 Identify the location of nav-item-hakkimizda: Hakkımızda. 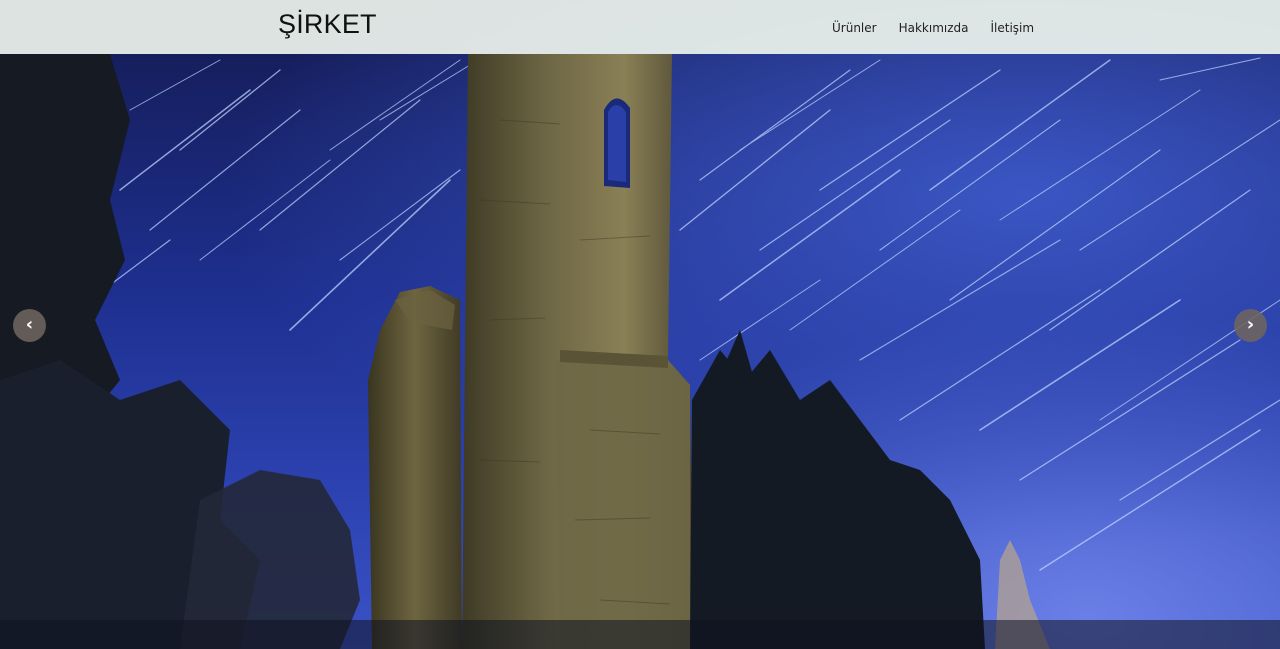
(934, 28).